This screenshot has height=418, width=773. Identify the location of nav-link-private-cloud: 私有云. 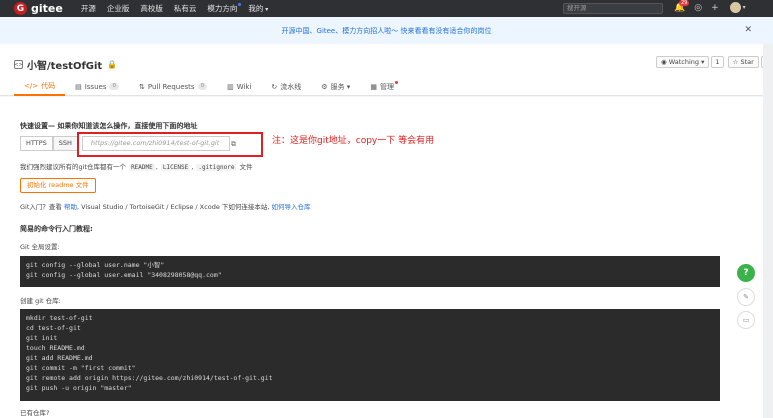
(185, 8).